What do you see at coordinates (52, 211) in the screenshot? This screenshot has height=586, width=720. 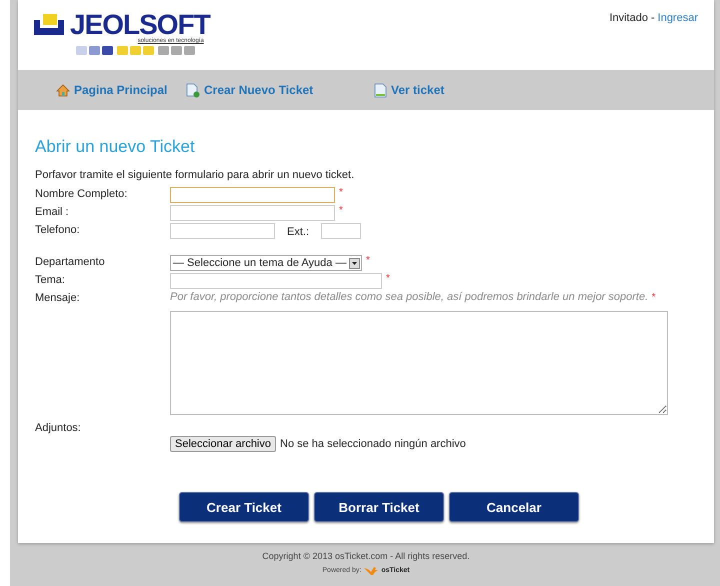 I see `field-label: Email :` at bounding box center [52, 211].